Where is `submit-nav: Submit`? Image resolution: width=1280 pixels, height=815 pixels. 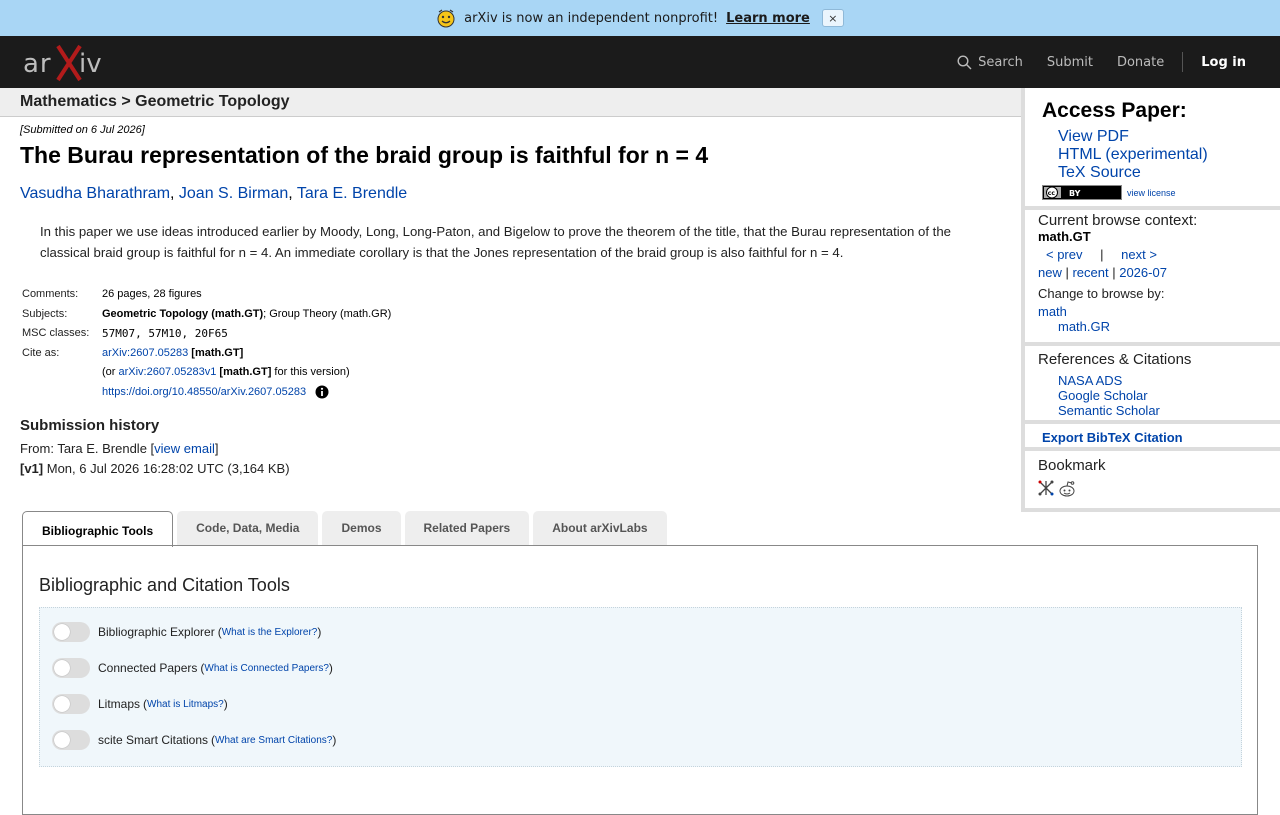 submit-nav: Submit is located at coordinates (1070, 62).